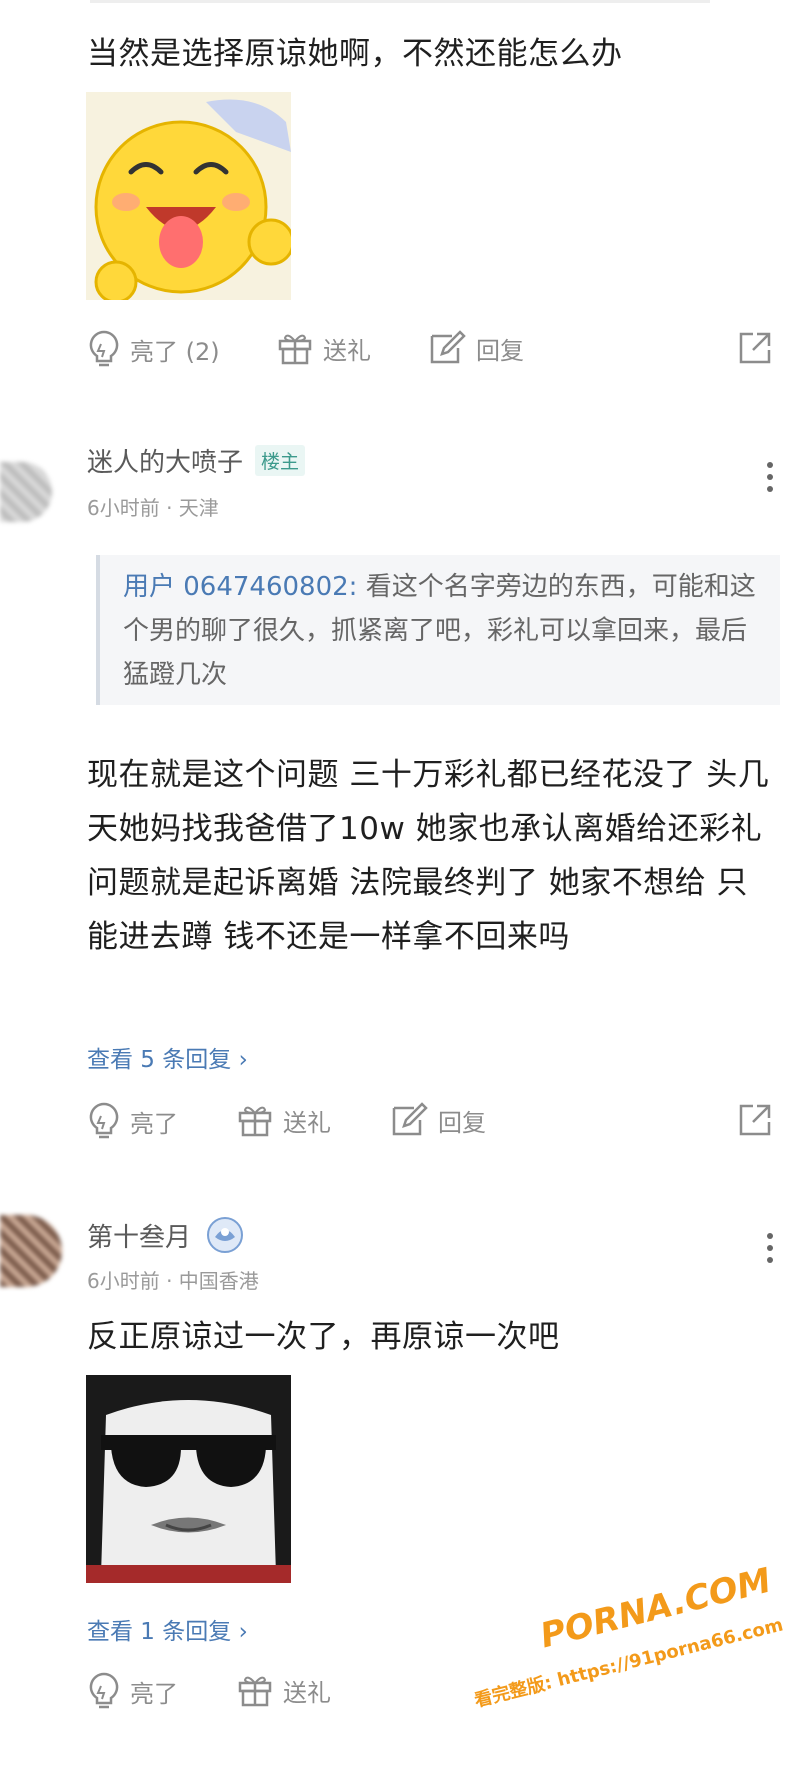 The height and width of the screenshot is (1776, 800). I want to click on comment-text: 当然是选择原谅她啊，不然还能怎么办, so click(355, 54).